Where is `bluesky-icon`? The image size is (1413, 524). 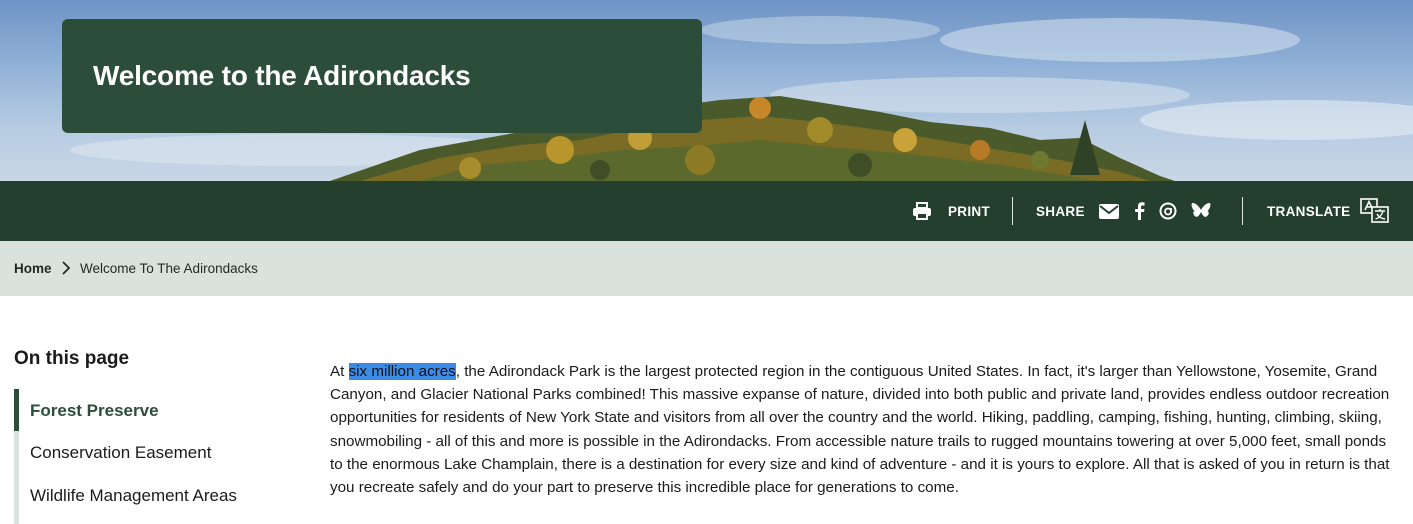
bluesky-icon is located at coordinates (1201, 211).